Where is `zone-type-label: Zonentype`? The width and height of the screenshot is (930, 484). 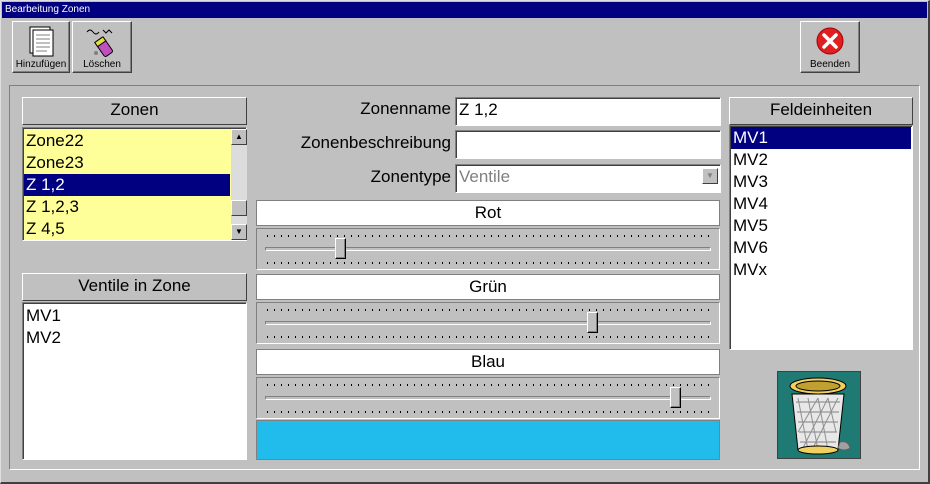 zone-type-label: Zonentype is located at coordinates (410, 176).